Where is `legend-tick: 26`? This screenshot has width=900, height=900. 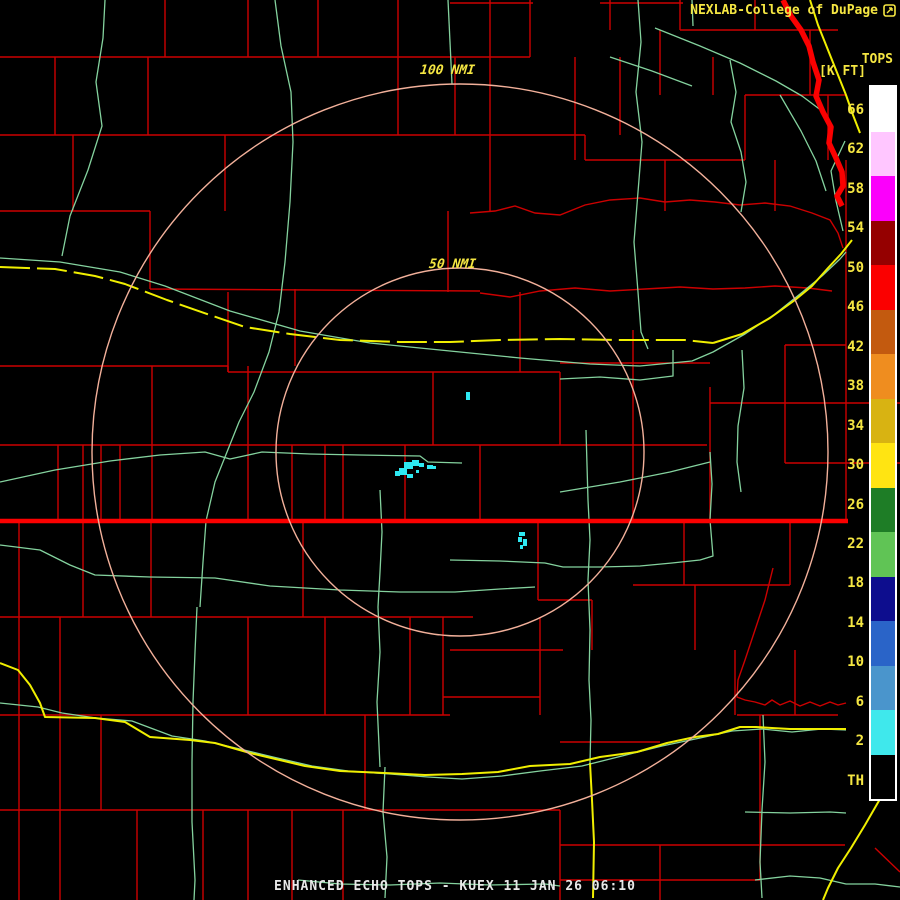 legend-tick: 26 is located at coordinates (855, 505).